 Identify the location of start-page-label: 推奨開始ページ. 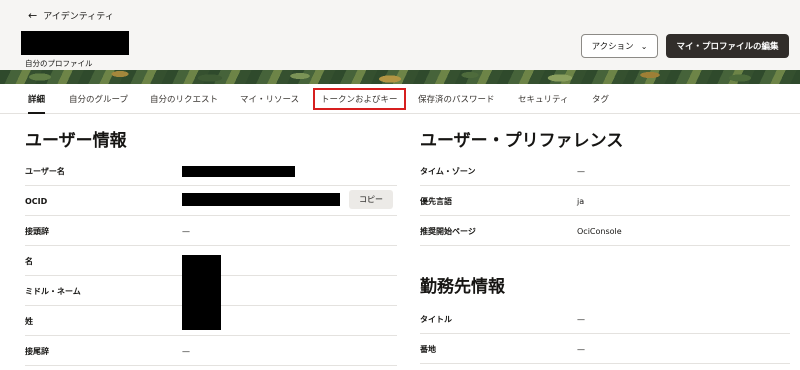
(448, 231).